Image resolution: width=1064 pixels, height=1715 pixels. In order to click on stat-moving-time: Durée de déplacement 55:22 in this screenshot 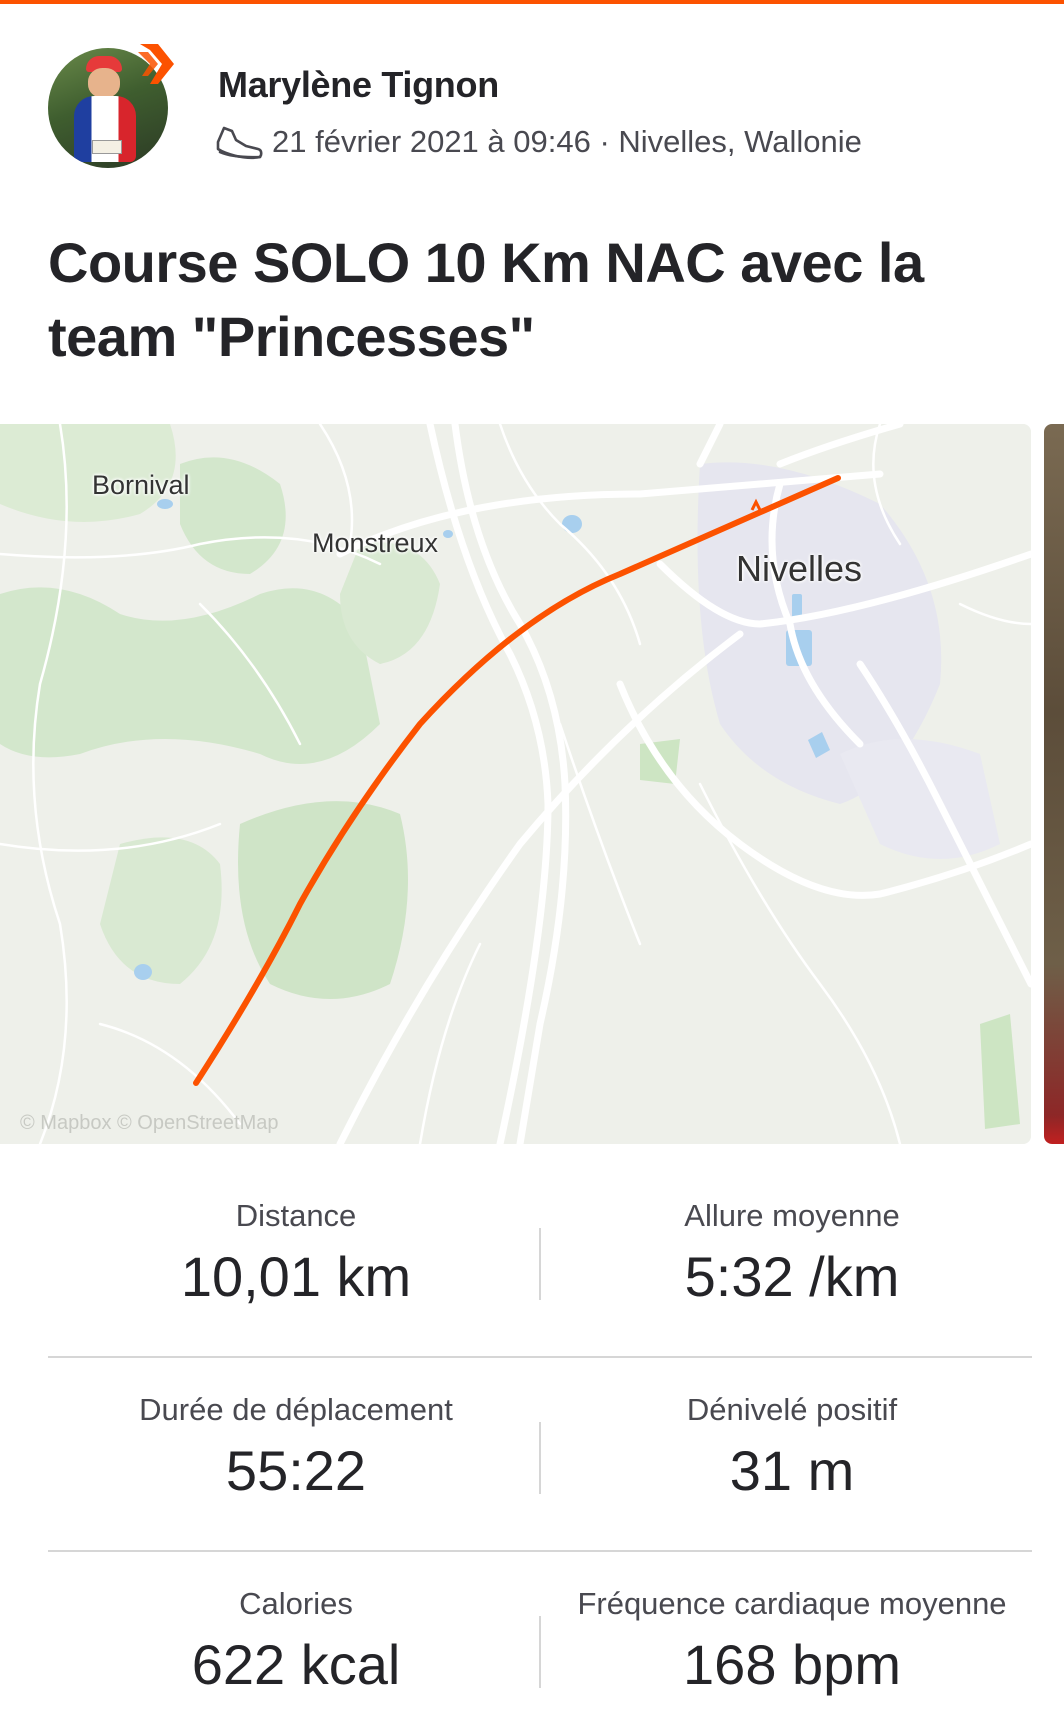, I will do `click(296, 1455)`.